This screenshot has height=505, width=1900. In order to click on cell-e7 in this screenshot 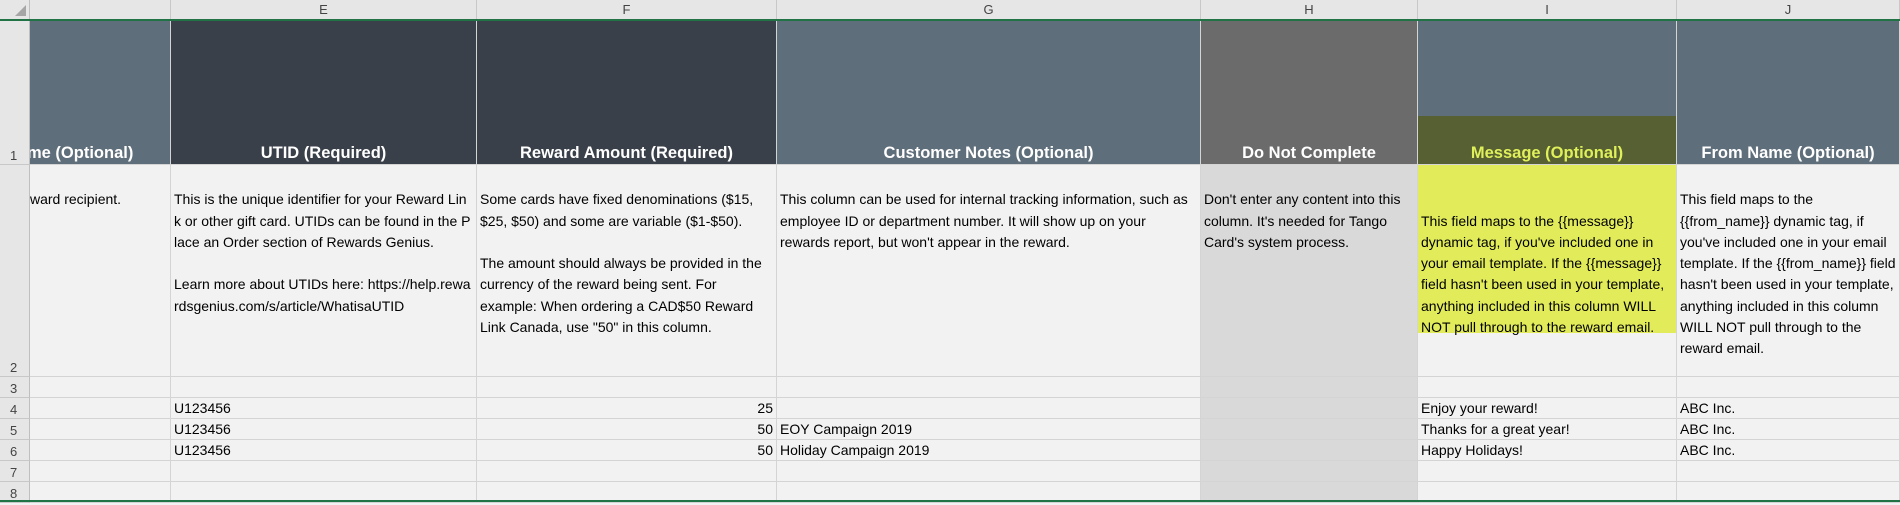, I will do `click(324, 471)`.